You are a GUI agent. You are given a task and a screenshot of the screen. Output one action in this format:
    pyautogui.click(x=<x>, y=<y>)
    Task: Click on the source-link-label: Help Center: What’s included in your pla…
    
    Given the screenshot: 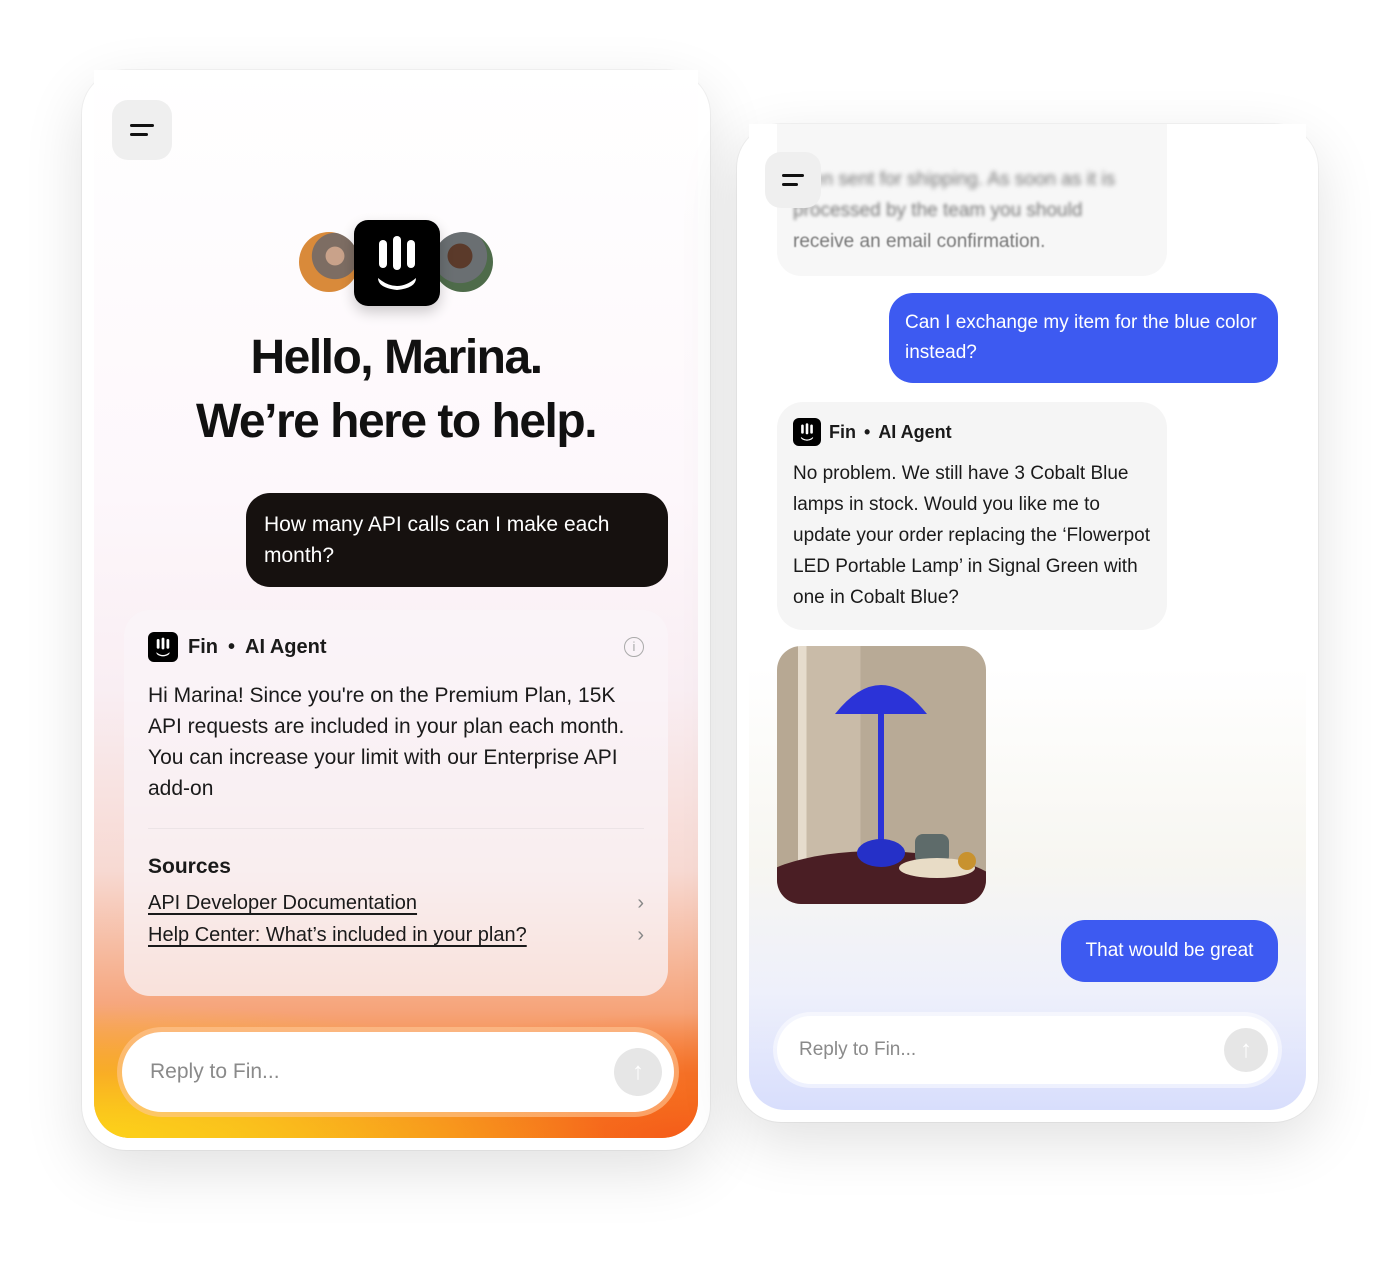 What is the action you would take?
    pyautogui.click(x=337, y=935)
    